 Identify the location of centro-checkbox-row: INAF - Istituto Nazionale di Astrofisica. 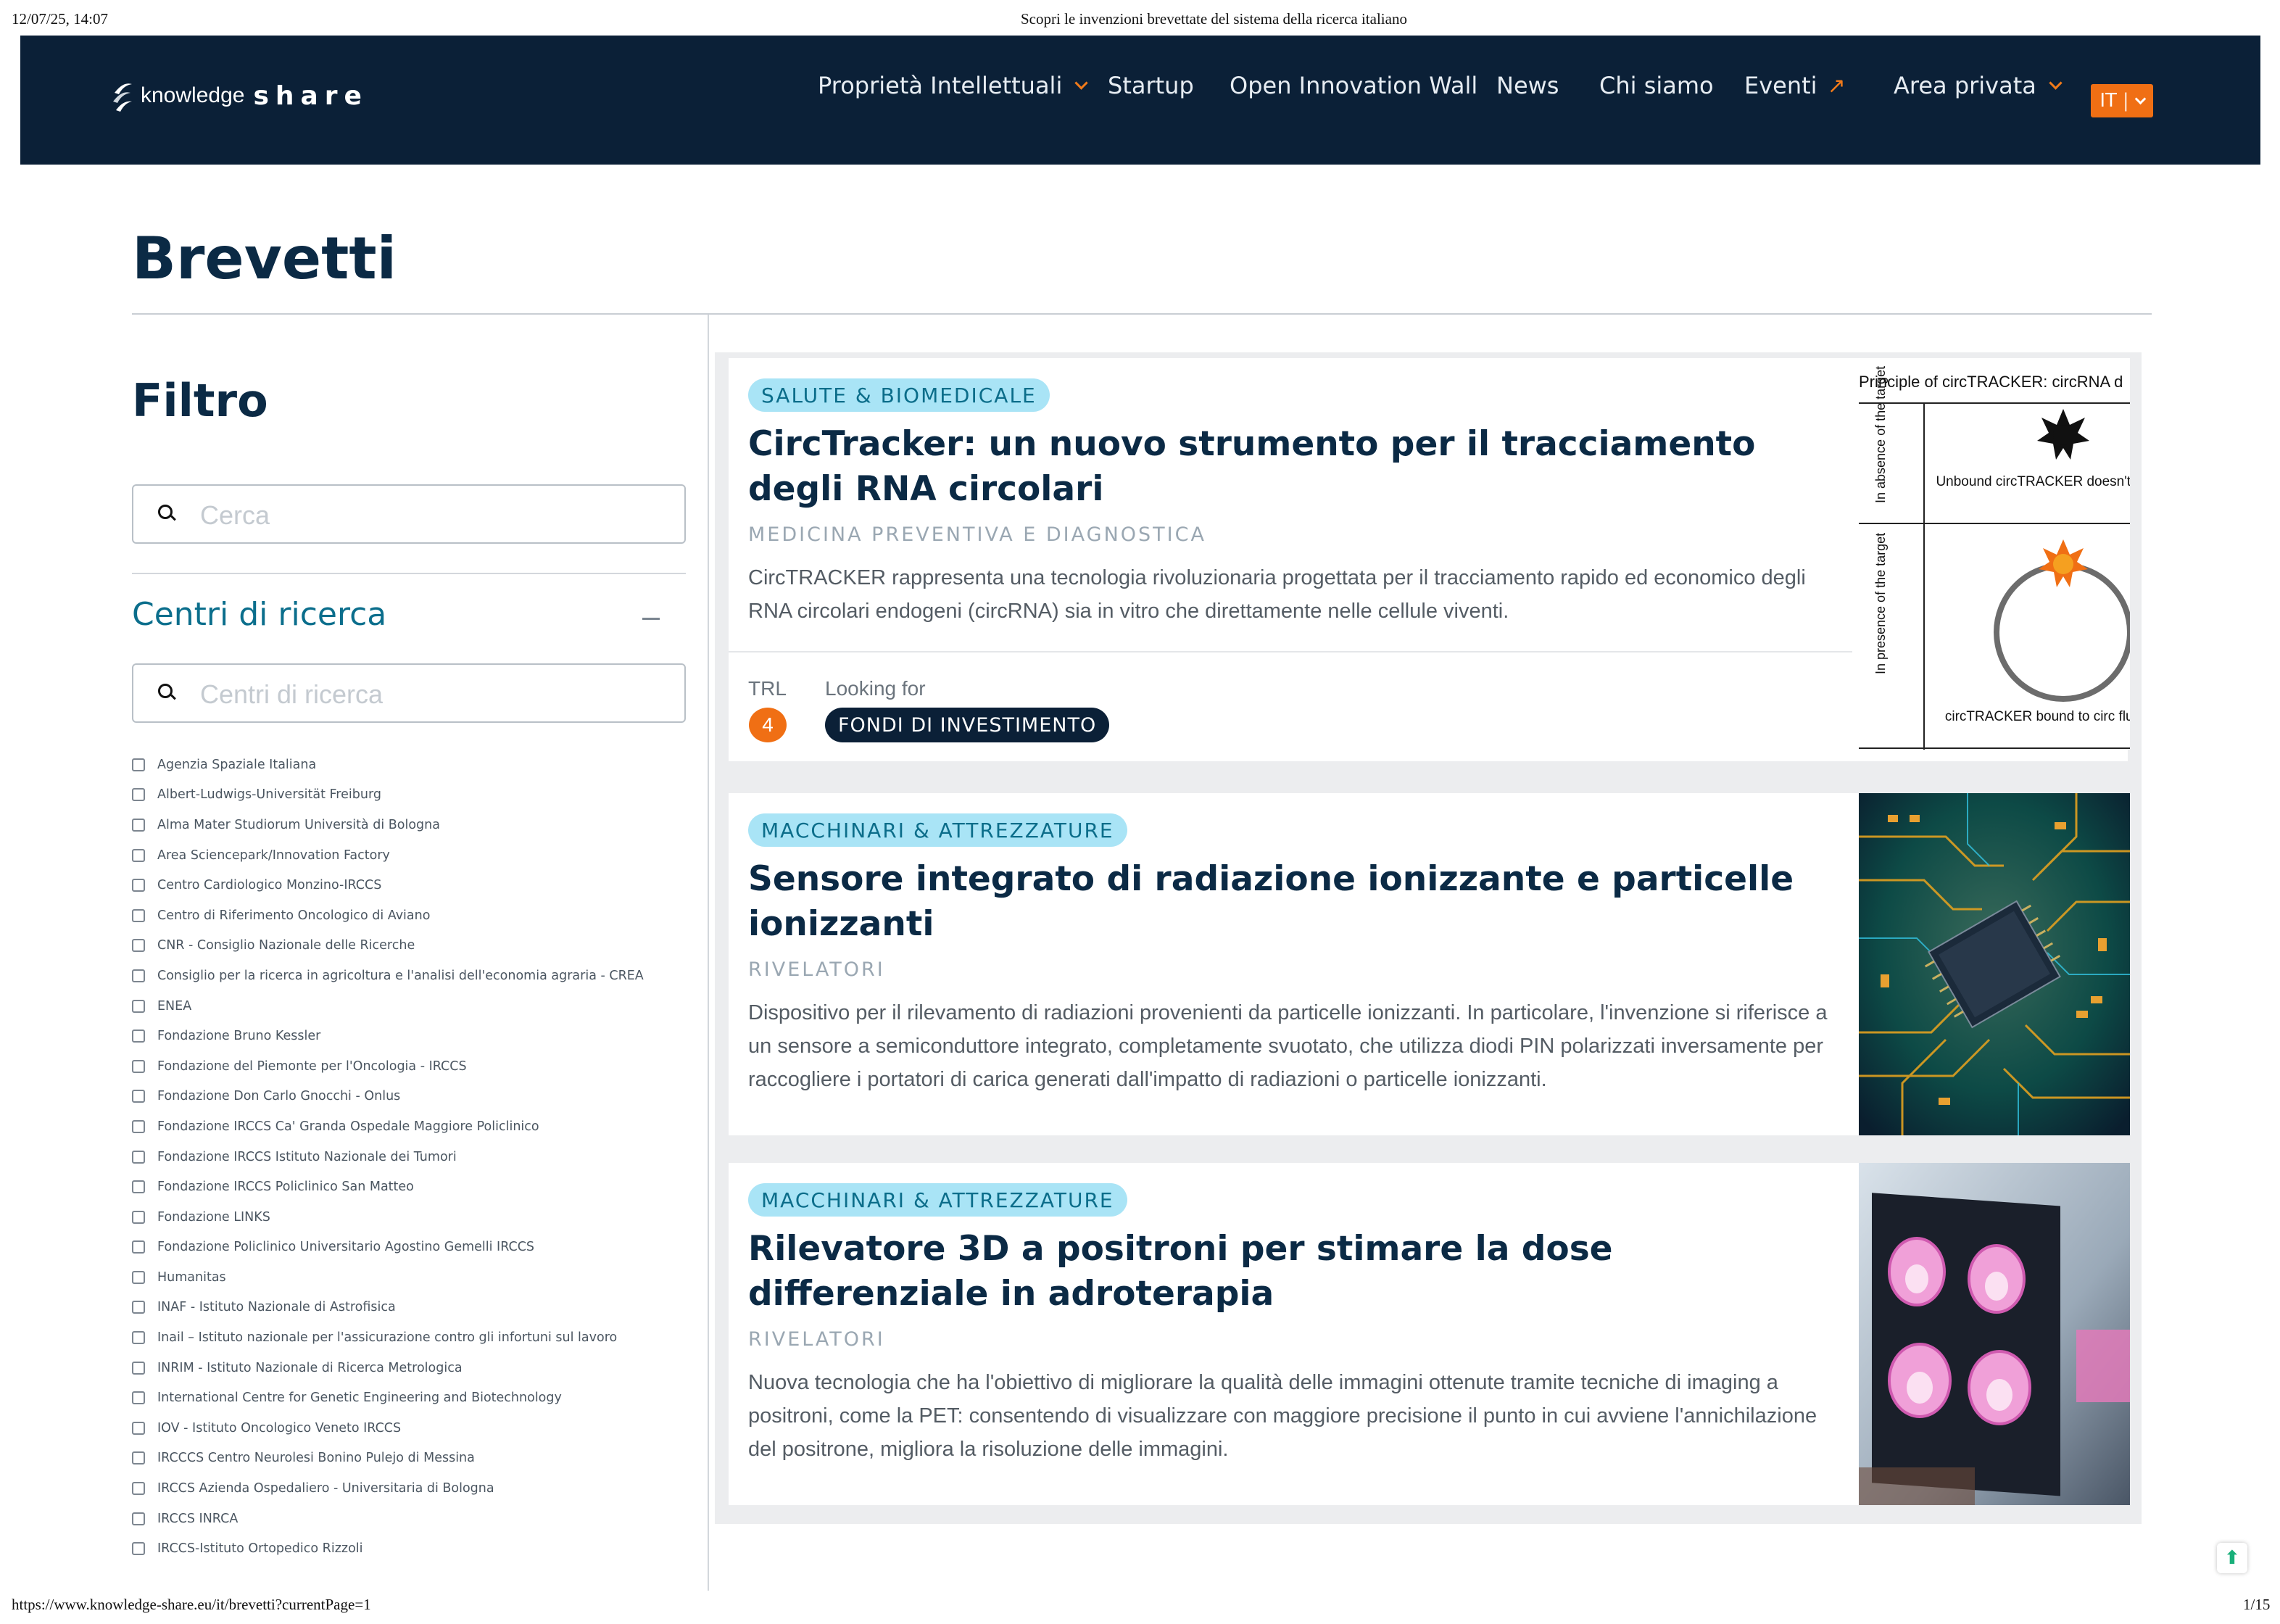
(422, 1308).